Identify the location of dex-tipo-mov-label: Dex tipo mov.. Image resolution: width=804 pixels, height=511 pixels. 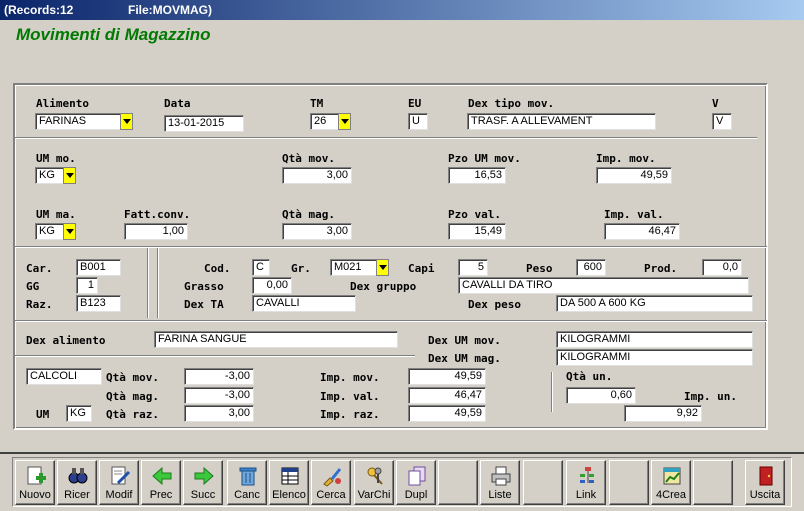
(511, 103).